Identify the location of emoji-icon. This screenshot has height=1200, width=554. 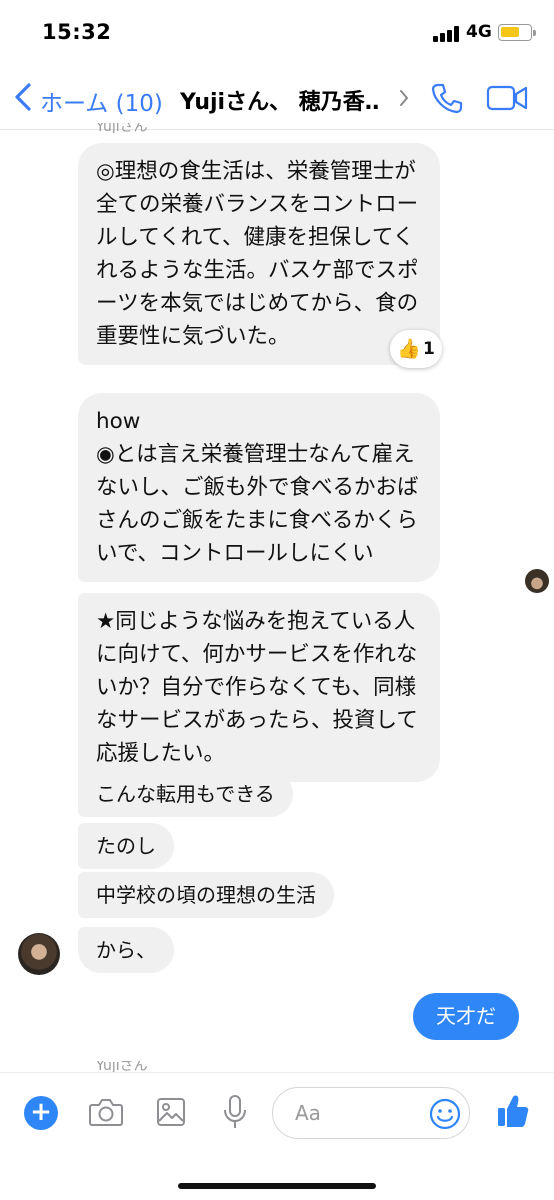
(445, 1114).